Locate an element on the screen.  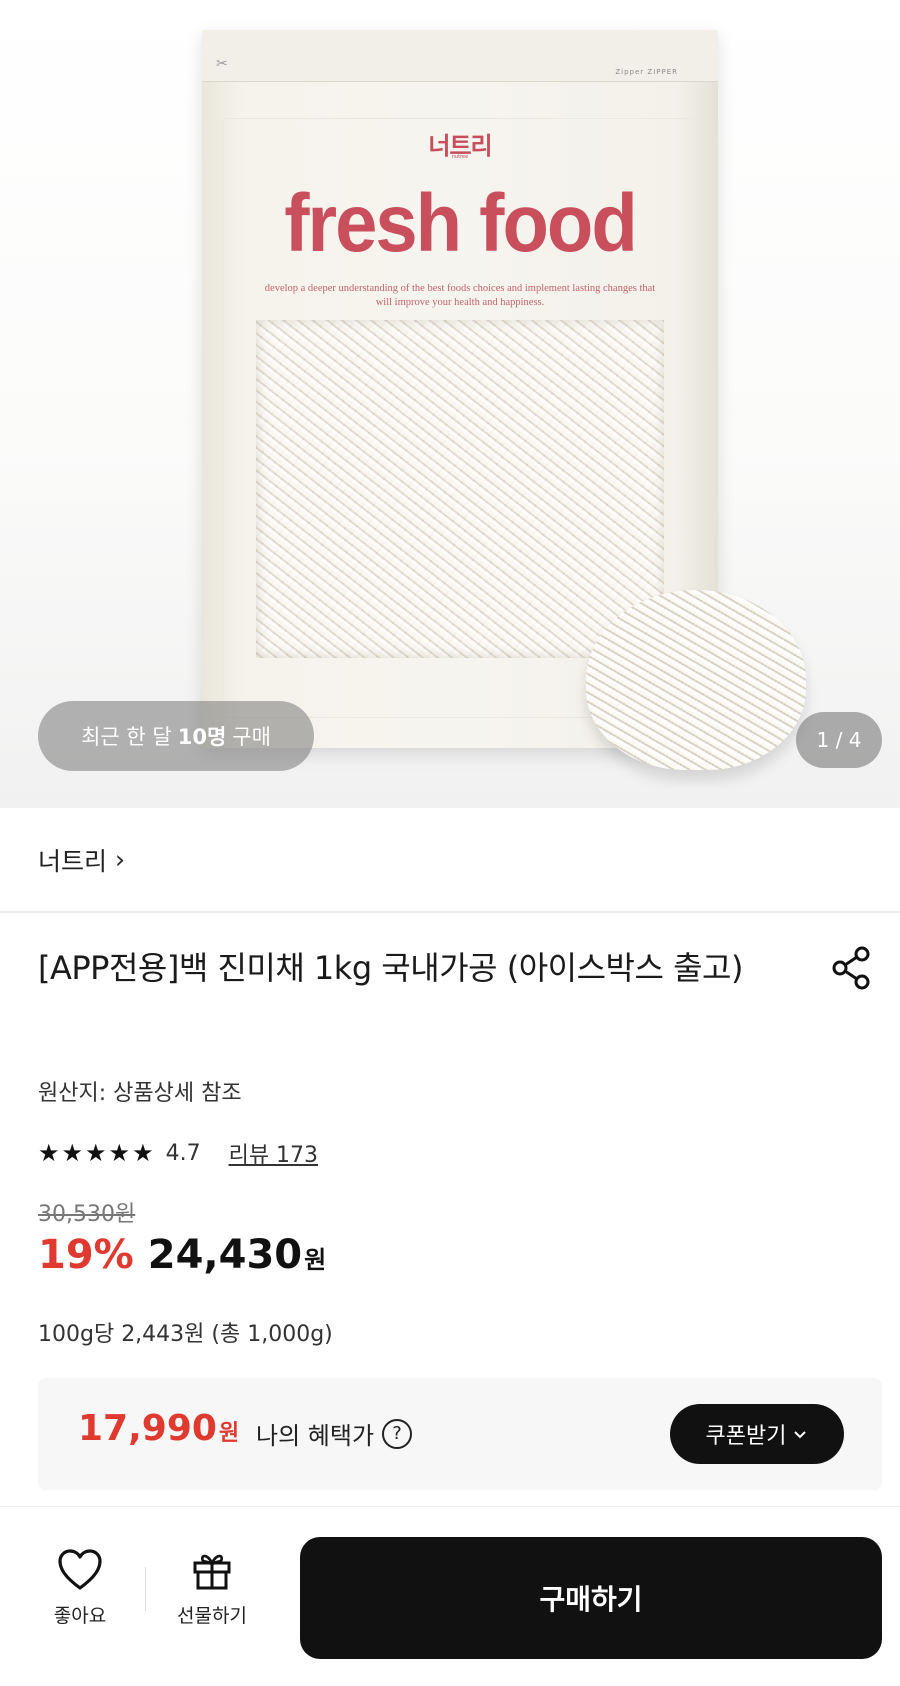
benefit-price-value: 17,990 is located at coordinates (147, 1428).